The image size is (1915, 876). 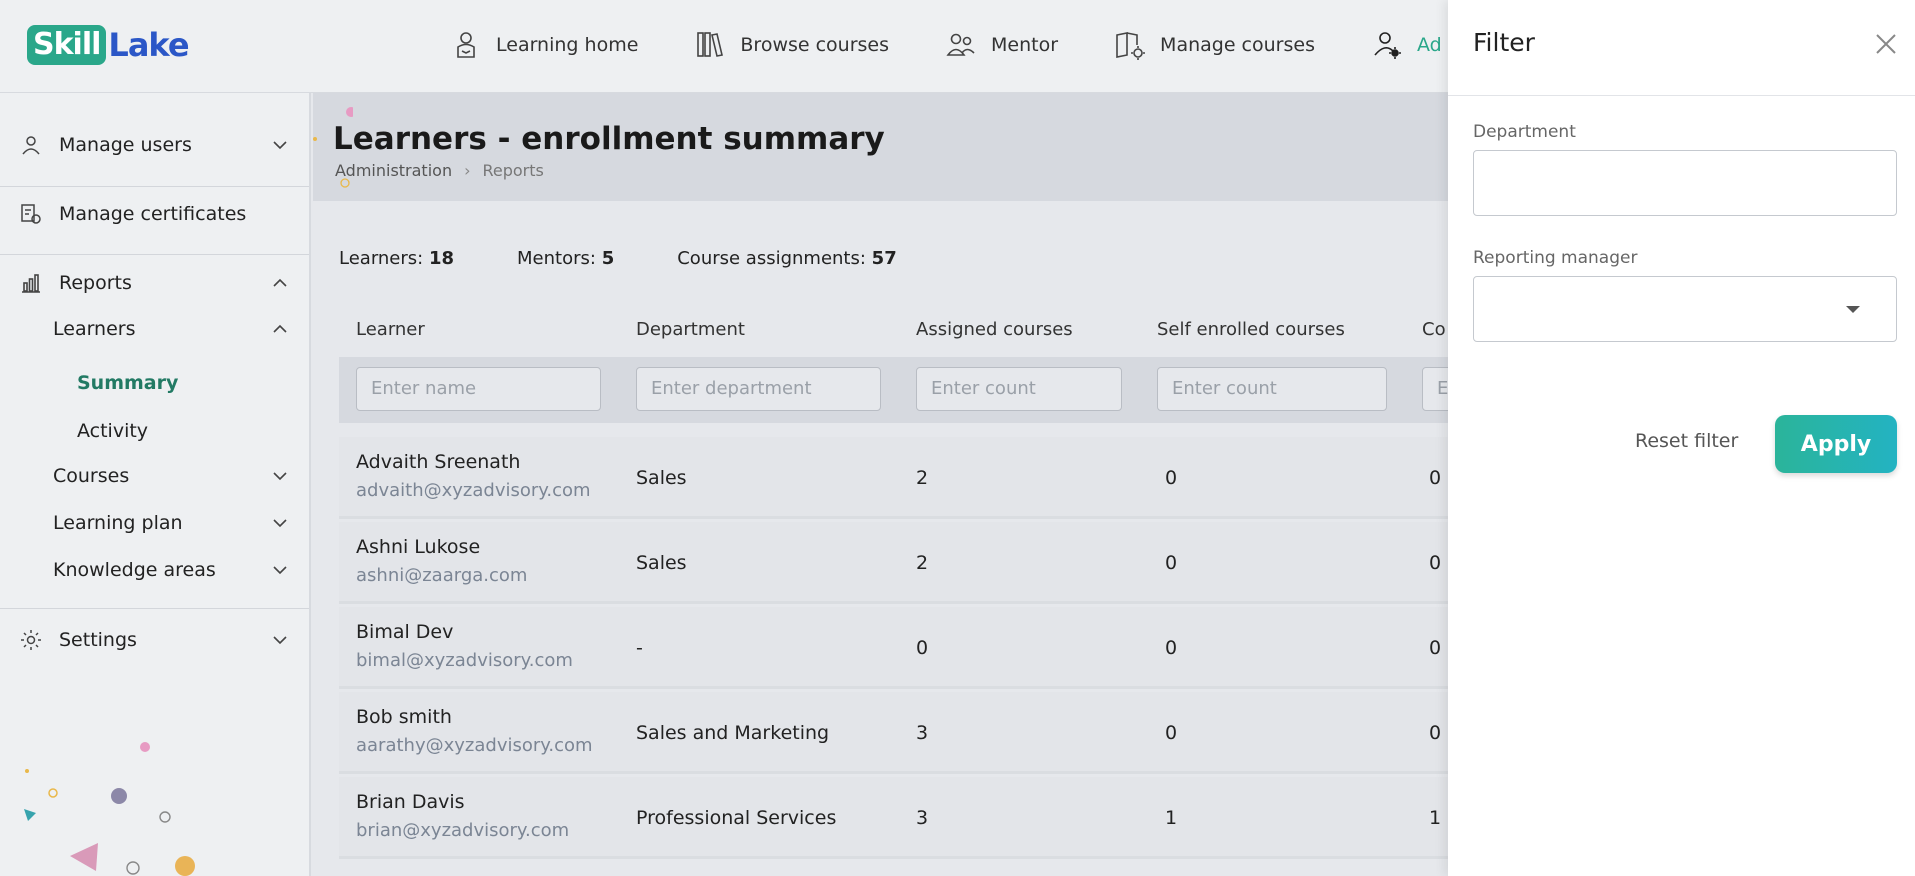 I want to click on logo-part-lake: Lake, so click(x=148, y=45).